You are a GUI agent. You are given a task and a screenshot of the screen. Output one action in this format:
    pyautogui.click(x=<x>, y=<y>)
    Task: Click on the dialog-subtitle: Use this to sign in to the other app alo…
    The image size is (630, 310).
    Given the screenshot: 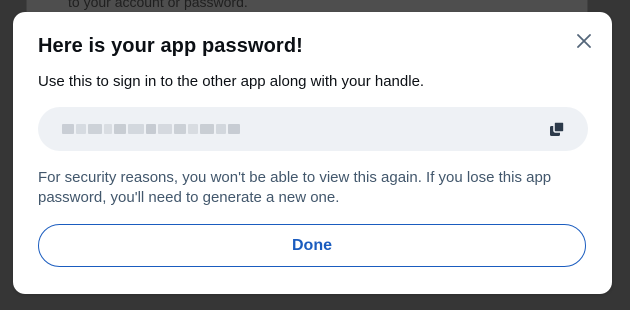 What is the action you would take?
    pyautogui.click(x=231, y=81)
    